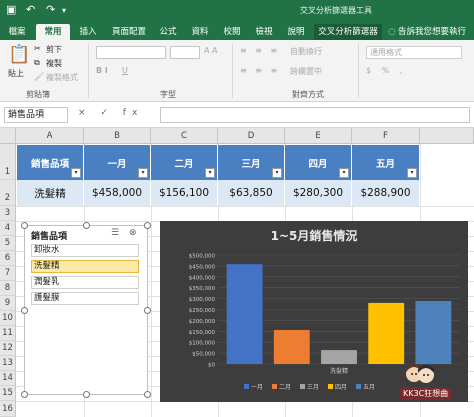 This screenshot has width=474, height=417. Describe the element at coordinates (8, 243) in the screenshot. I see `row-header-5: 5` at that location.